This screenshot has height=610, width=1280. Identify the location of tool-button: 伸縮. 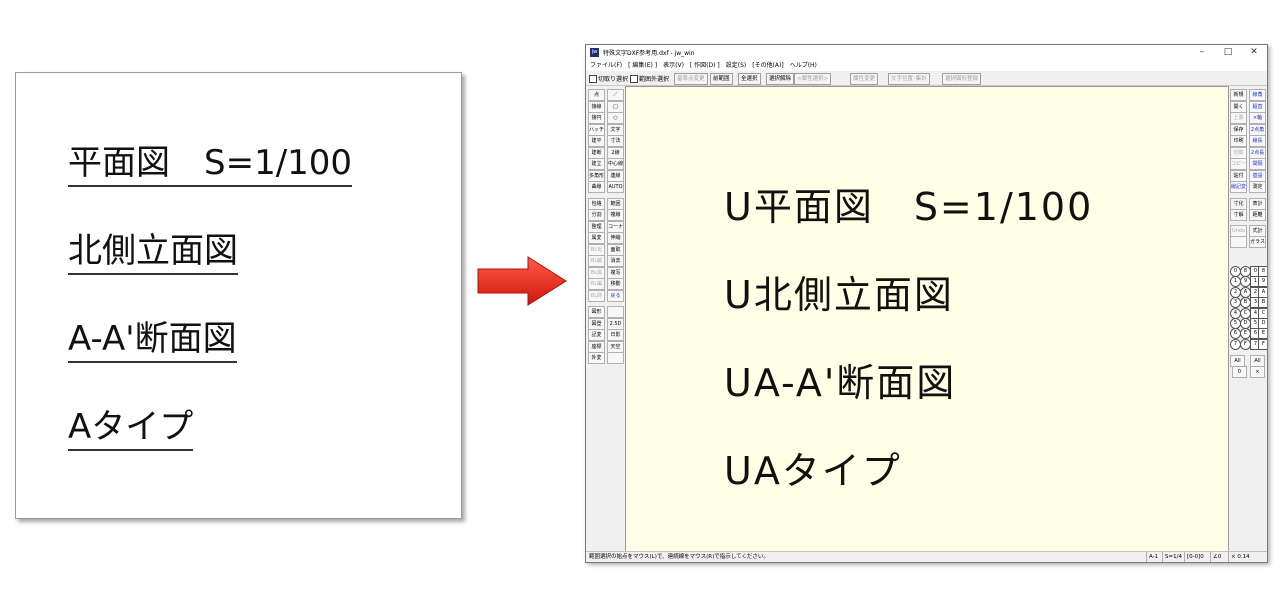
(615, 238).